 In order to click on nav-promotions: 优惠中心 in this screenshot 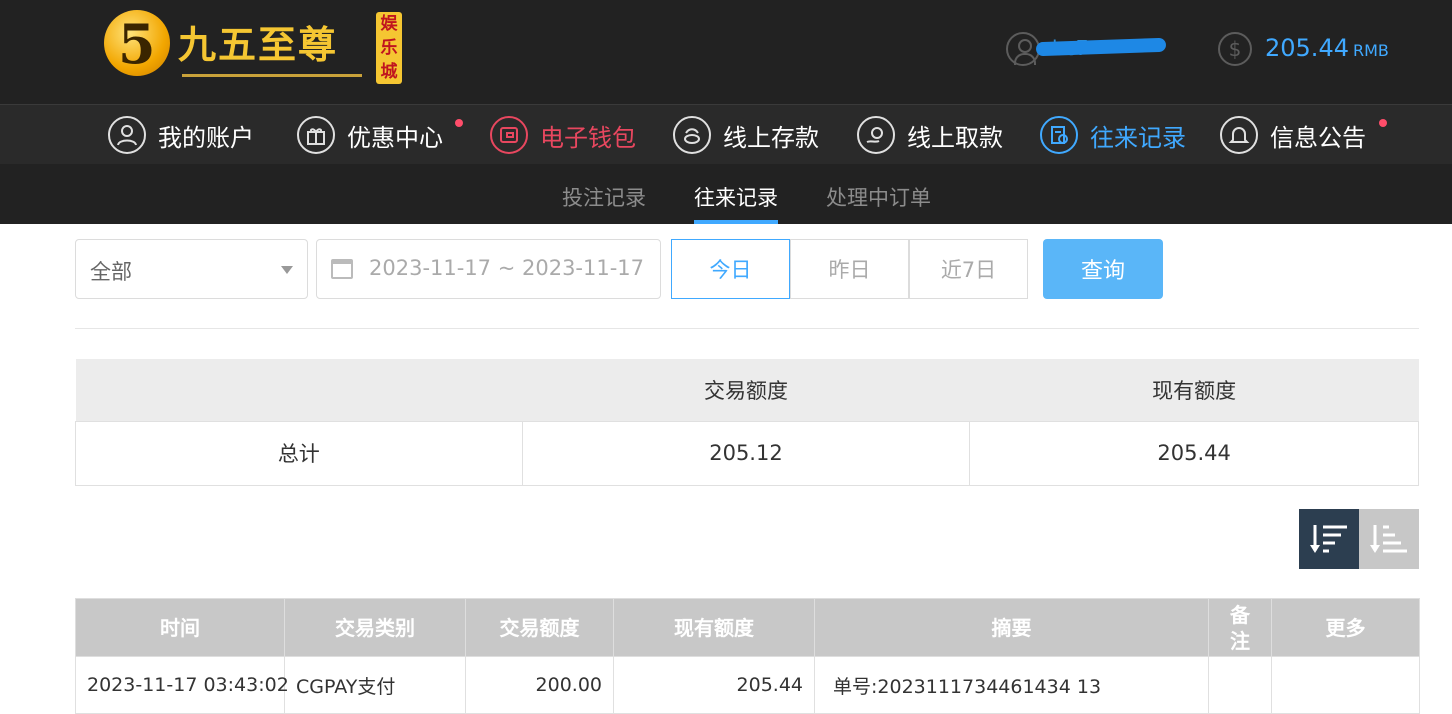, I will do `click(370, 135)`.